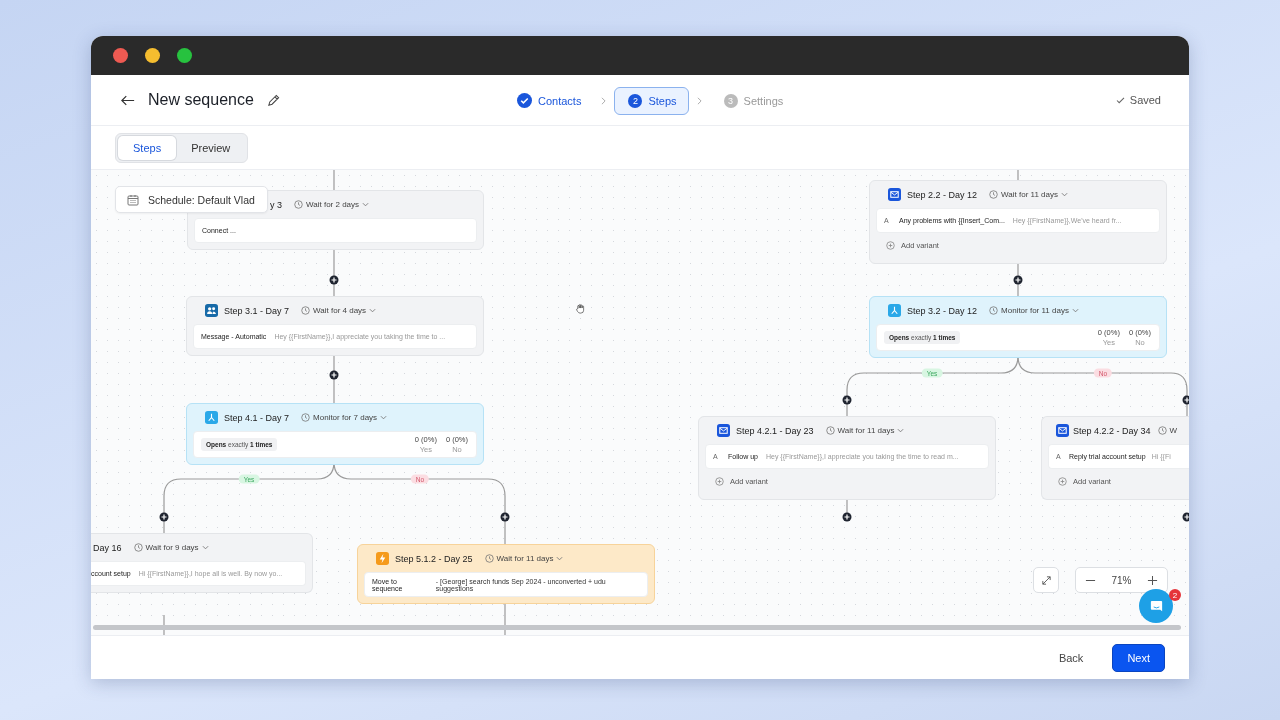 The width and height of the screenshot is (1280, 720). What do you see at coordinates (257, 310) in the screenshot?
I see `step-title: Step 3.1 - Day 7` at bounding box center [257, 310].